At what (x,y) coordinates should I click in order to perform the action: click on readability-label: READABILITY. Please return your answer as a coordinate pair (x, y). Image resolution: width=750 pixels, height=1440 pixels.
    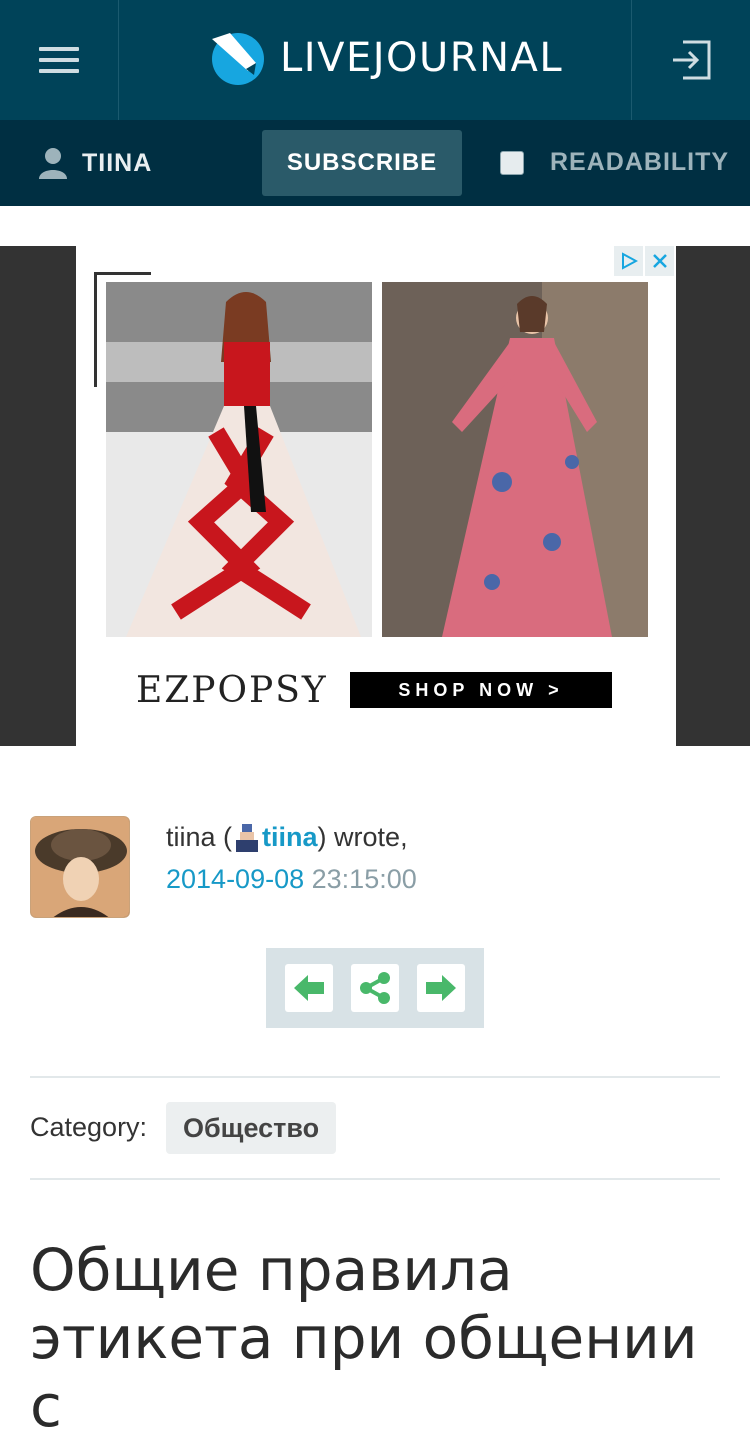
    Looking at the image, I should click on (640, 162).